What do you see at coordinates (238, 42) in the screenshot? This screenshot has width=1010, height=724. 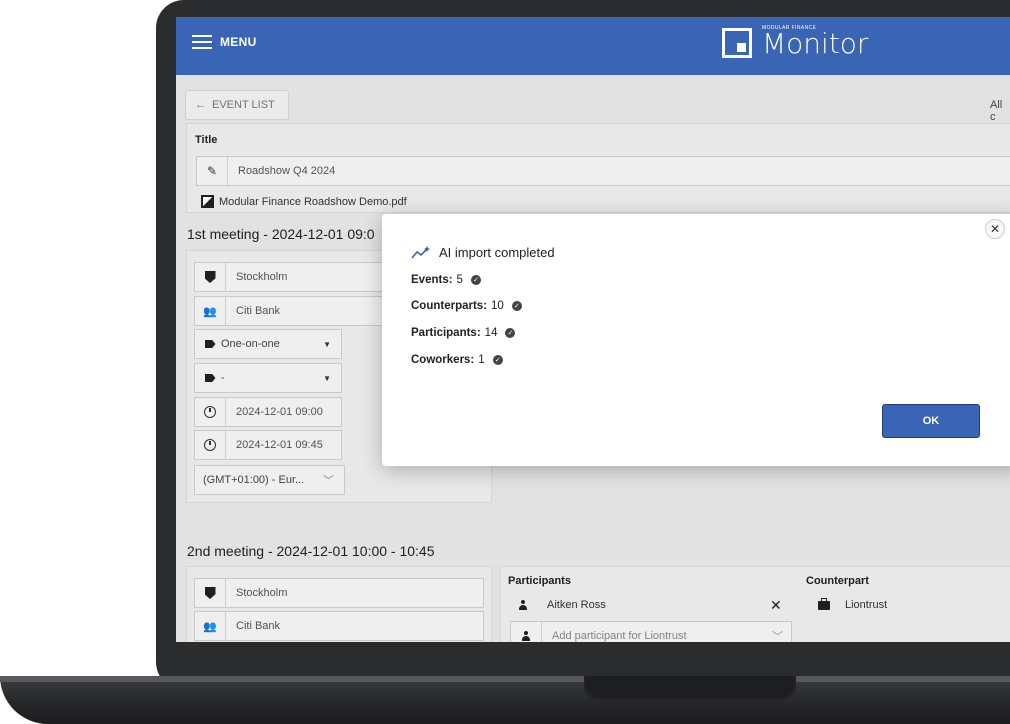 I see `menu-label: MENU` at bounding box center [238, 42].